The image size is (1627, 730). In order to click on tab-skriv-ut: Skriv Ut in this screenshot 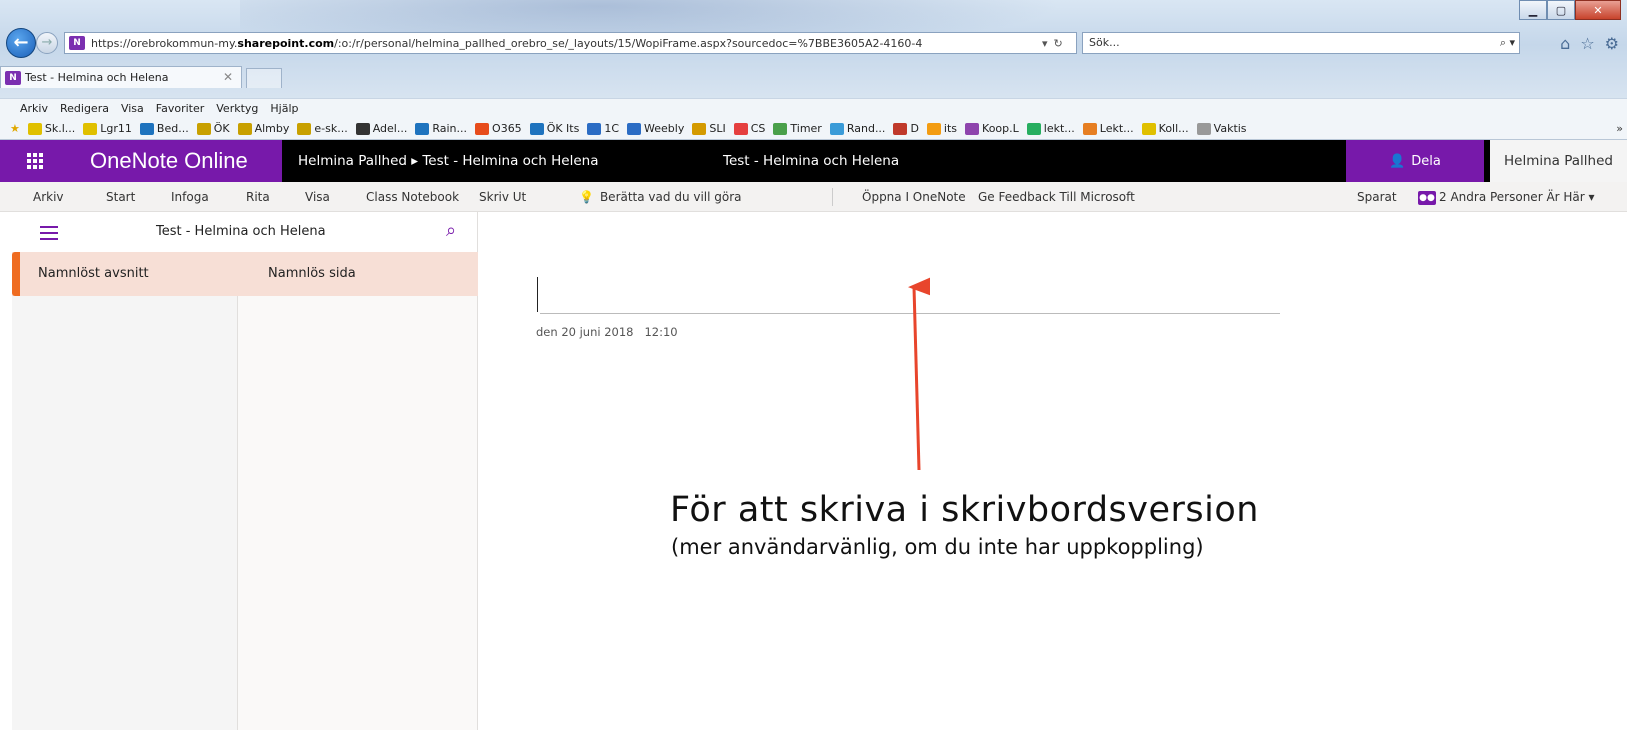, I will do `click(502, 197)`.